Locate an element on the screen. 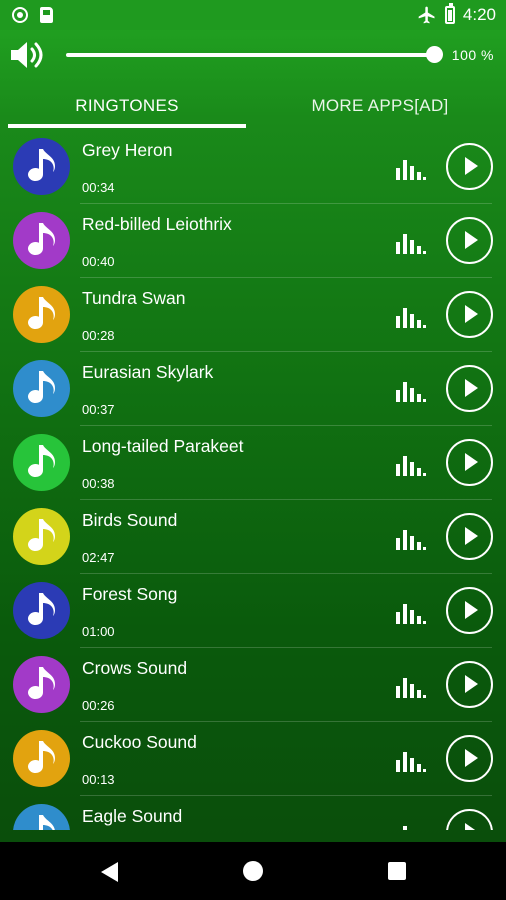 The width and height of the screenshot is (506, 900). ringtone-title: Red-billed Leiothrix is located at coordinates (157, 224).